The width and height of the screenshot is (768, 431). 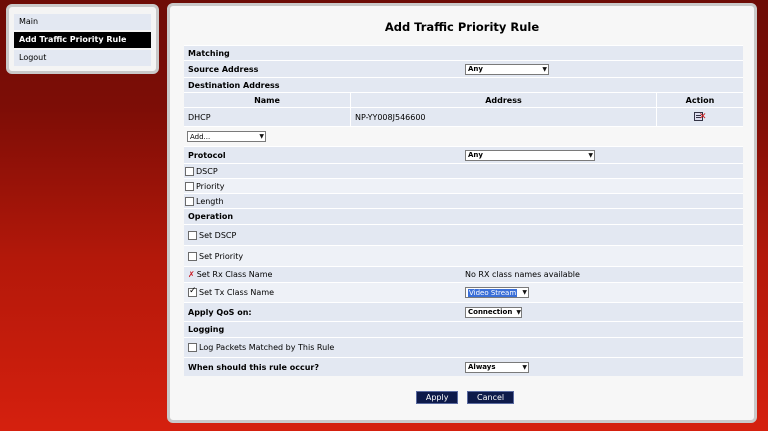 I want to click on length-label: Length, so click(x=210, y=201).